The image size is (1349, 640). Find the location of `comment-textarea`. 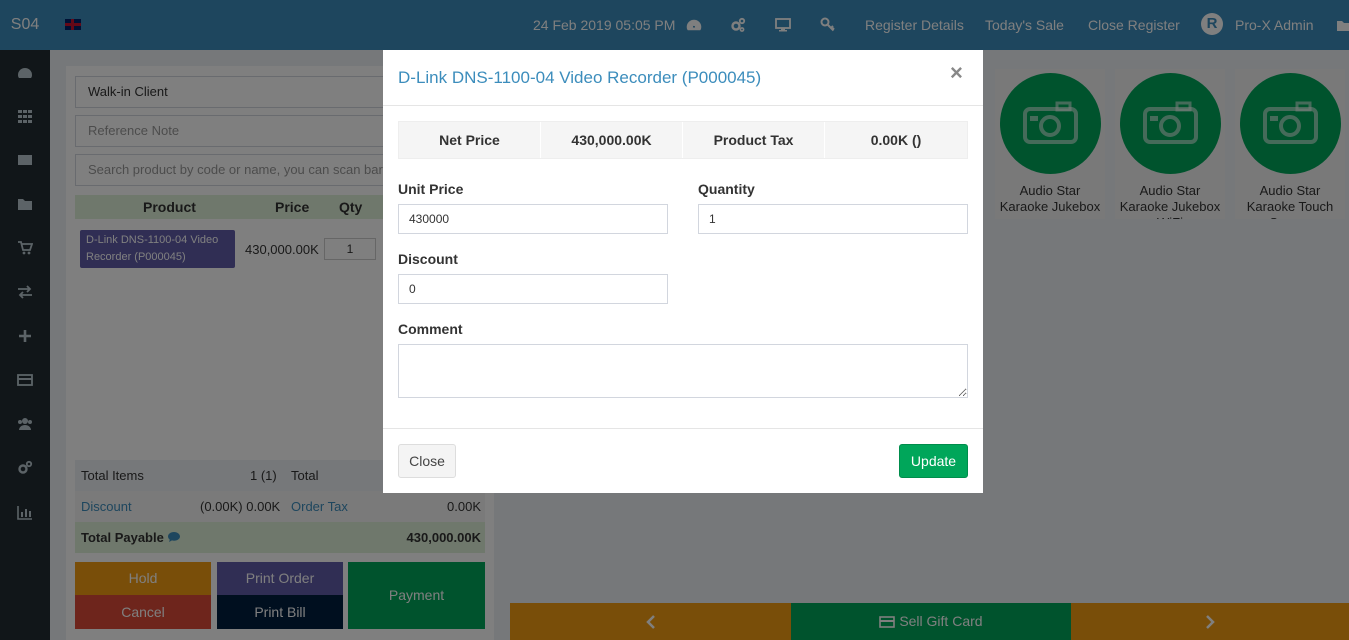

comment-textarea is located at coordinates (683, 371).